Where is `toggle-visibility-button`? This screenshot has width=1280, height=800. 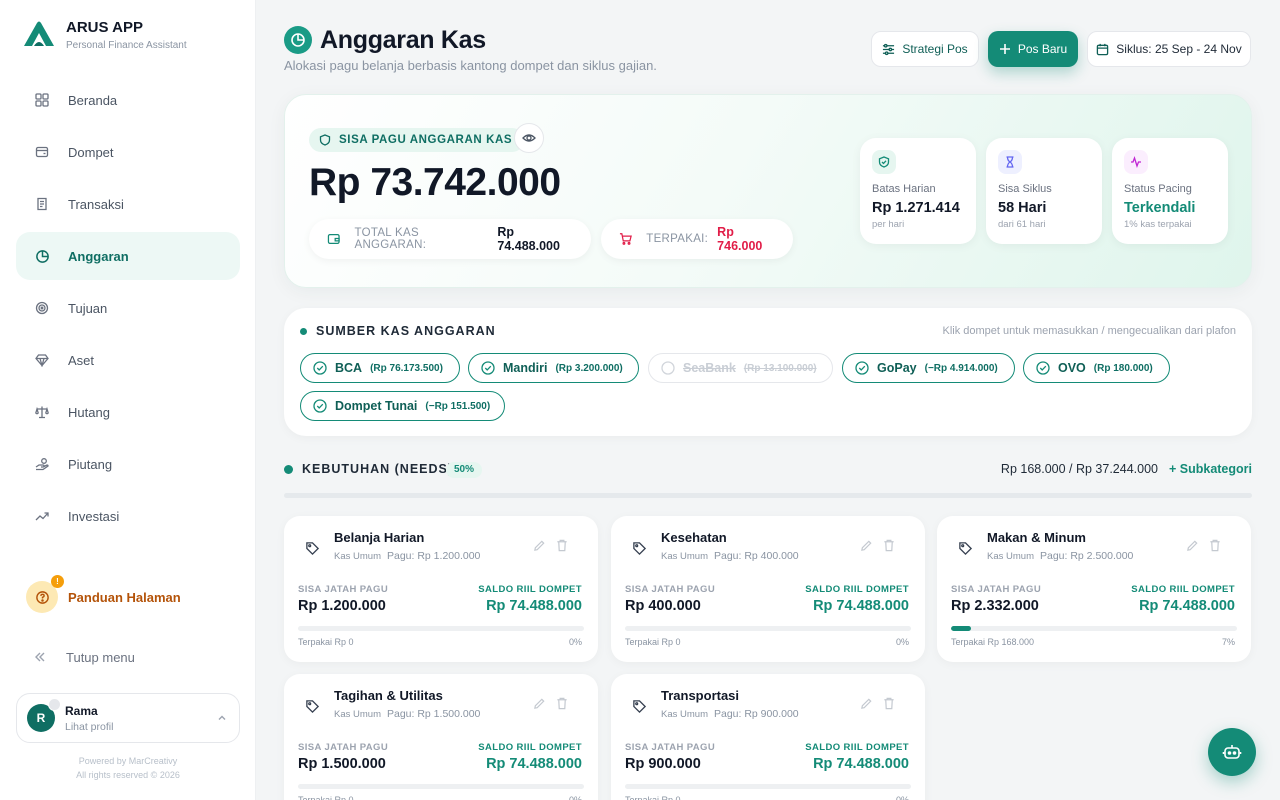 toggle-visibility-button is located at coordinates (529, 138).